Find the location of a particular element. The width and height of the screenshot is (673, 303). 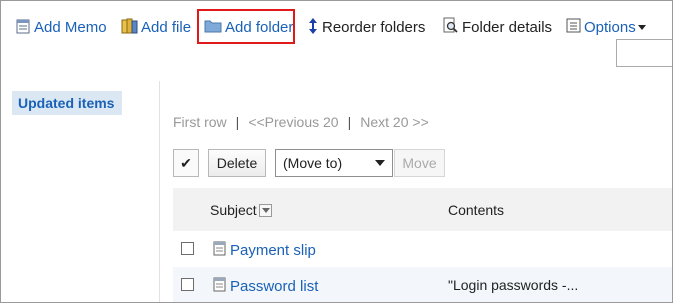

folder-icon is located at coordinates (213, 27).